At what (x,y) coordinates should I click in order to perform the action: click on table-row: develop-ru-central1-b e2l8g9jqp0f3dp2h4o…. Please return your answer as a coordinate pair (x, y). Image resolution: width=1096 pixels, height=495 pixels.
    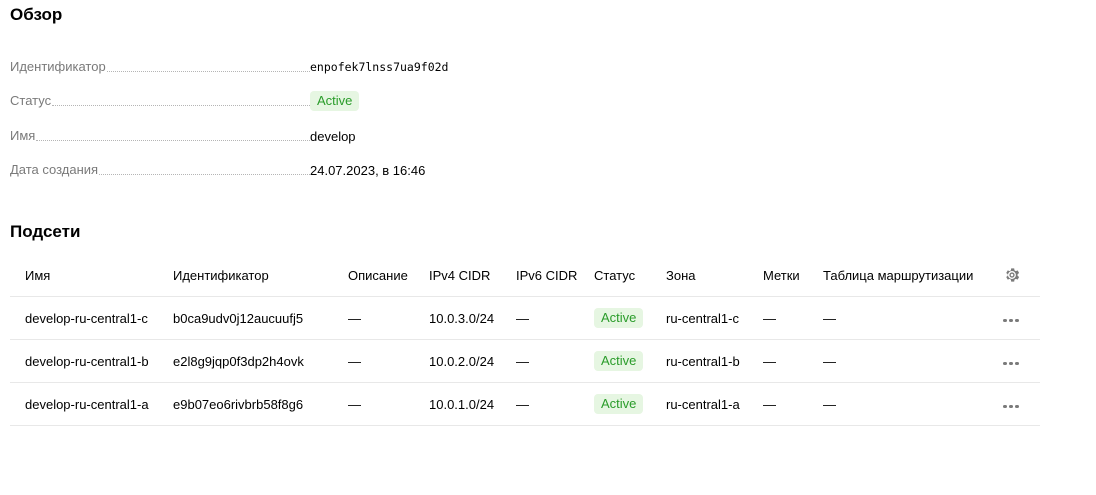
    Looking at the image, I should click on (525, 361).